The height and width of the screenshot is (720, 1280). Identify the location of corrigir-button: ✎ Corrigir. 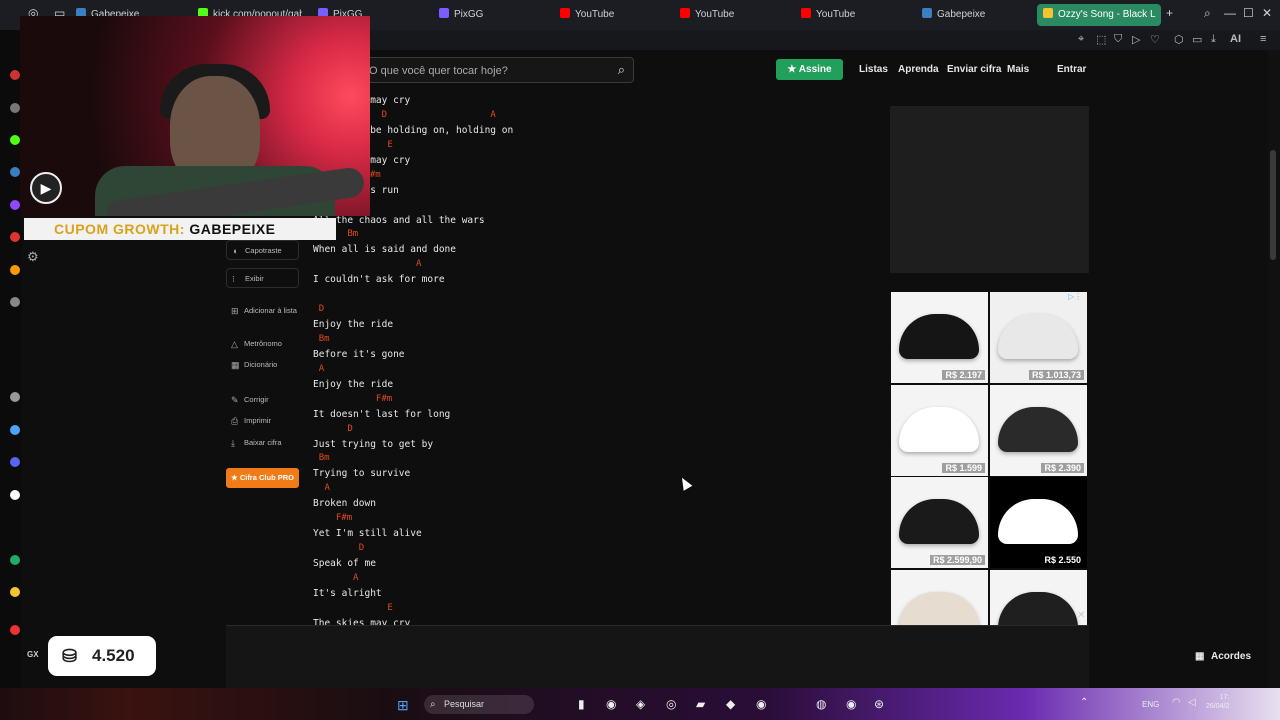
(262, 400).